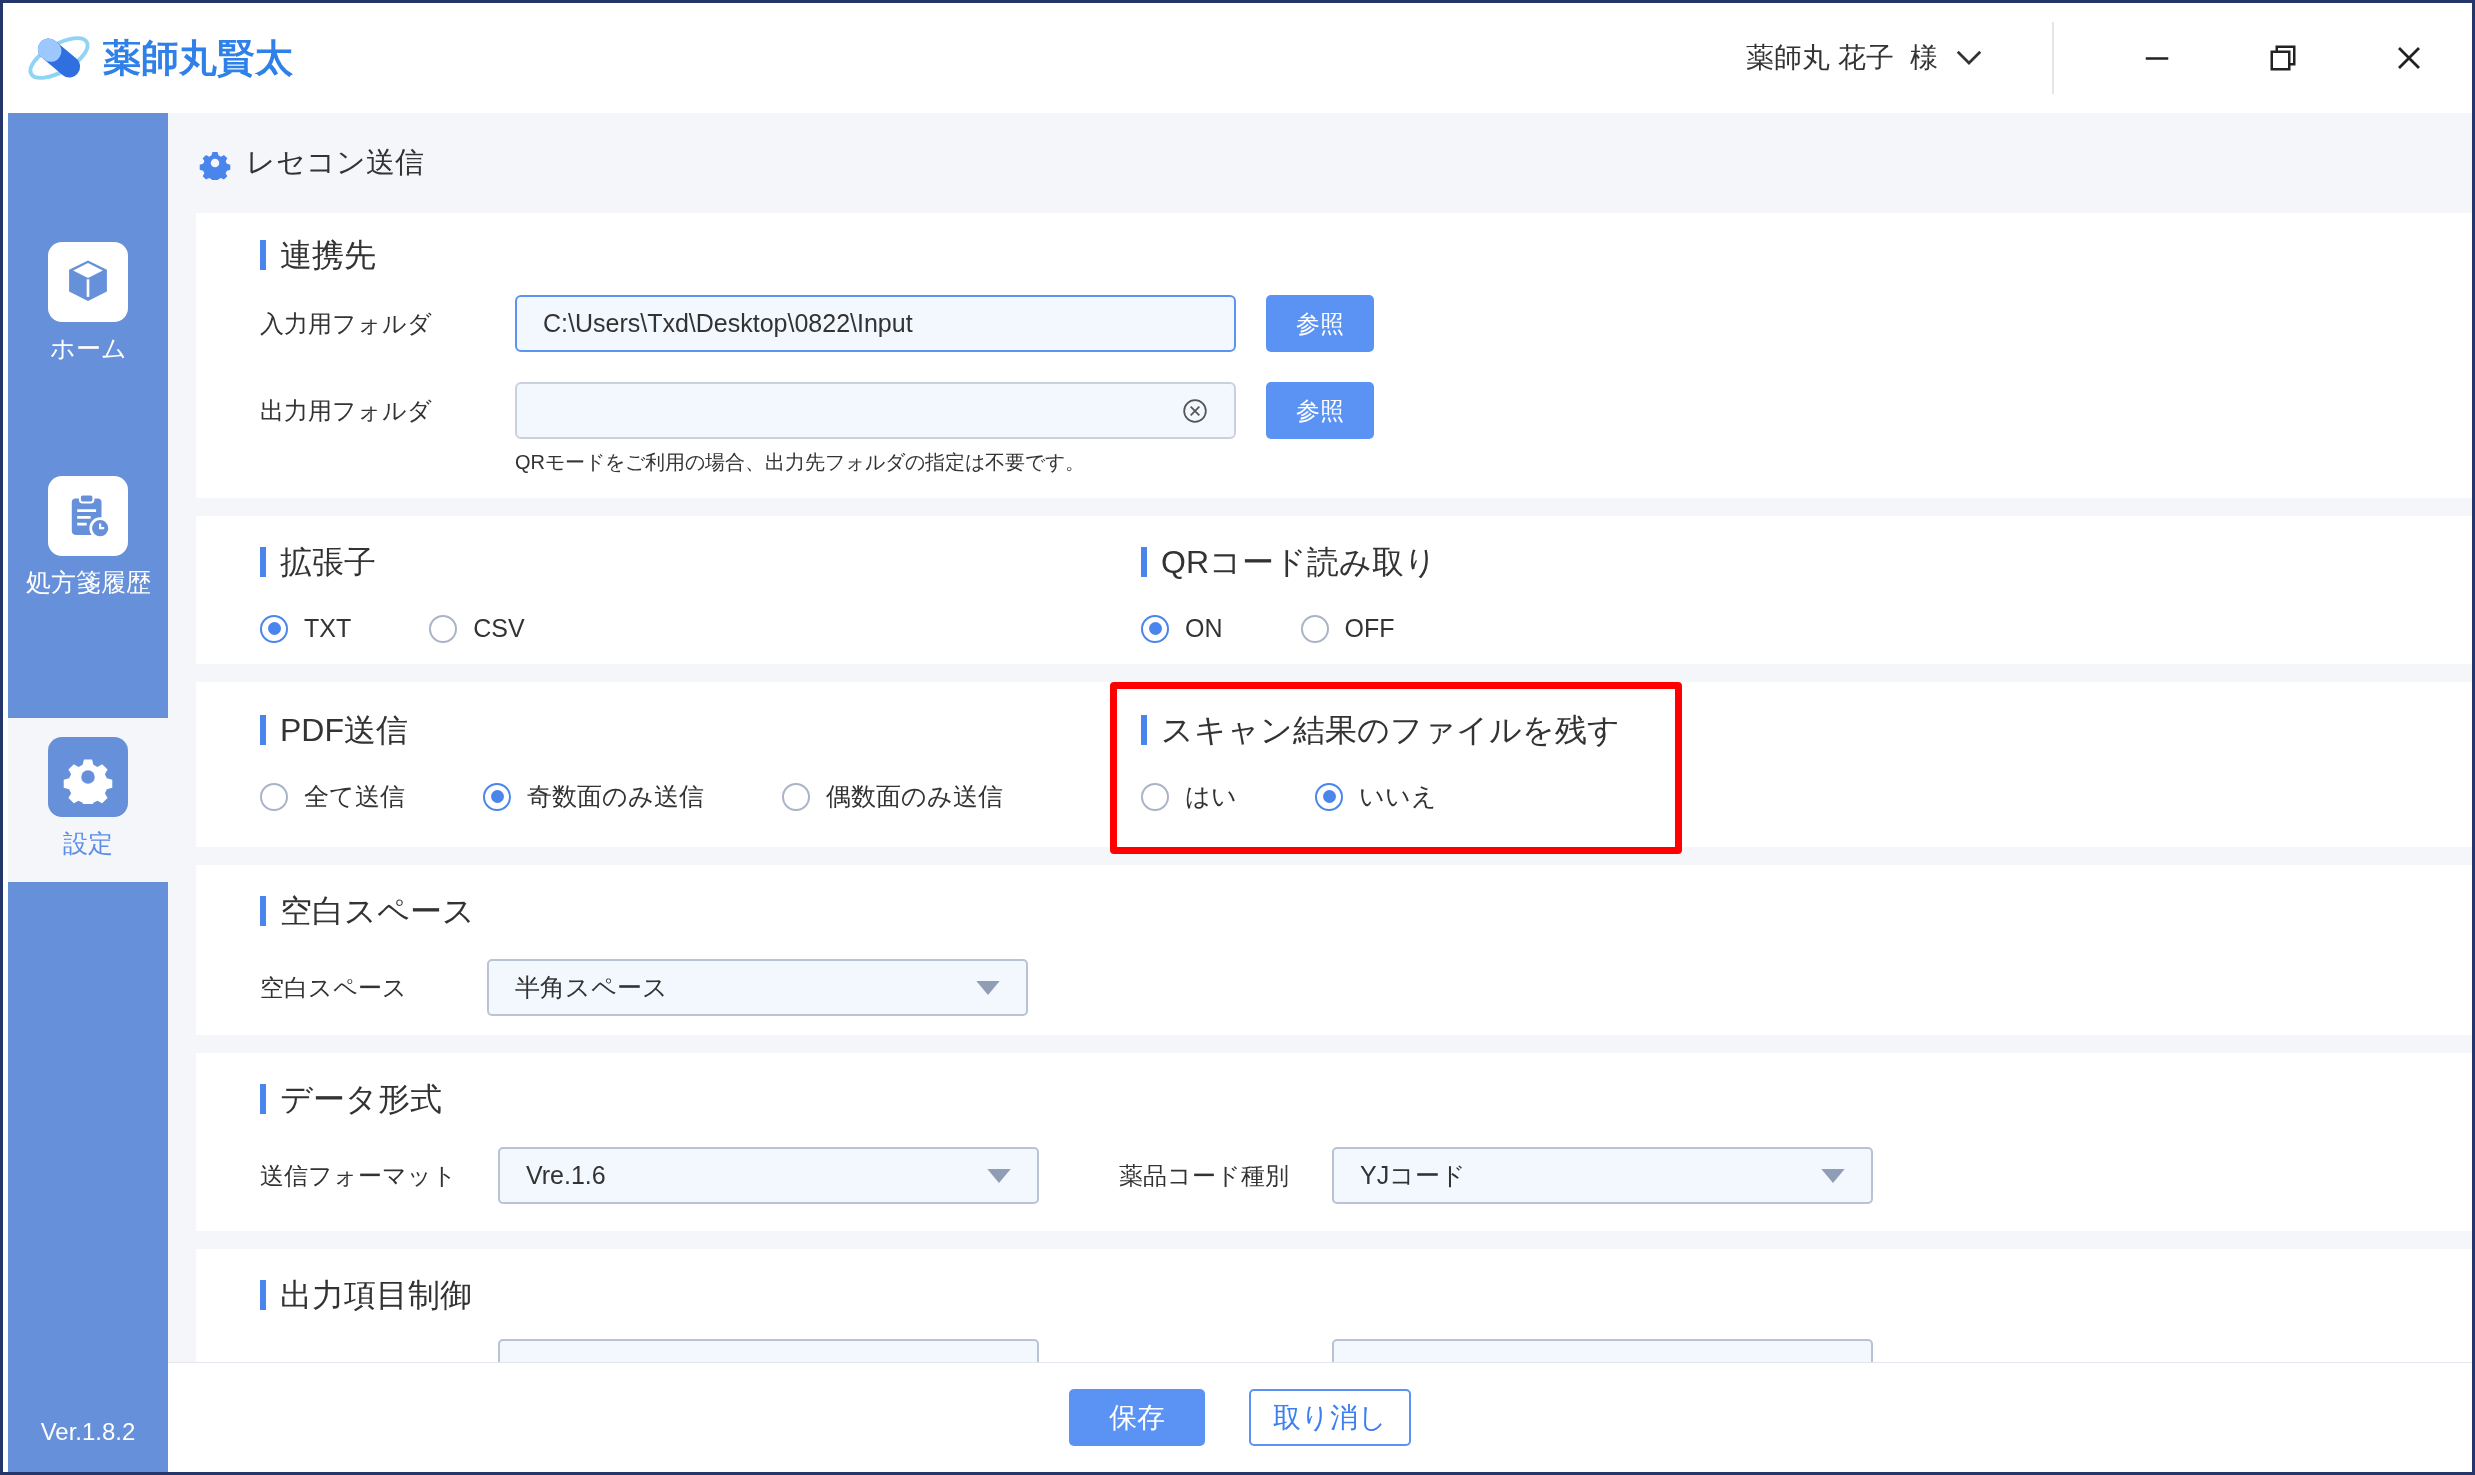  Describe the element at coordinates (1182, 629) in the screenshot. I see `radio-option: ON` at that location.